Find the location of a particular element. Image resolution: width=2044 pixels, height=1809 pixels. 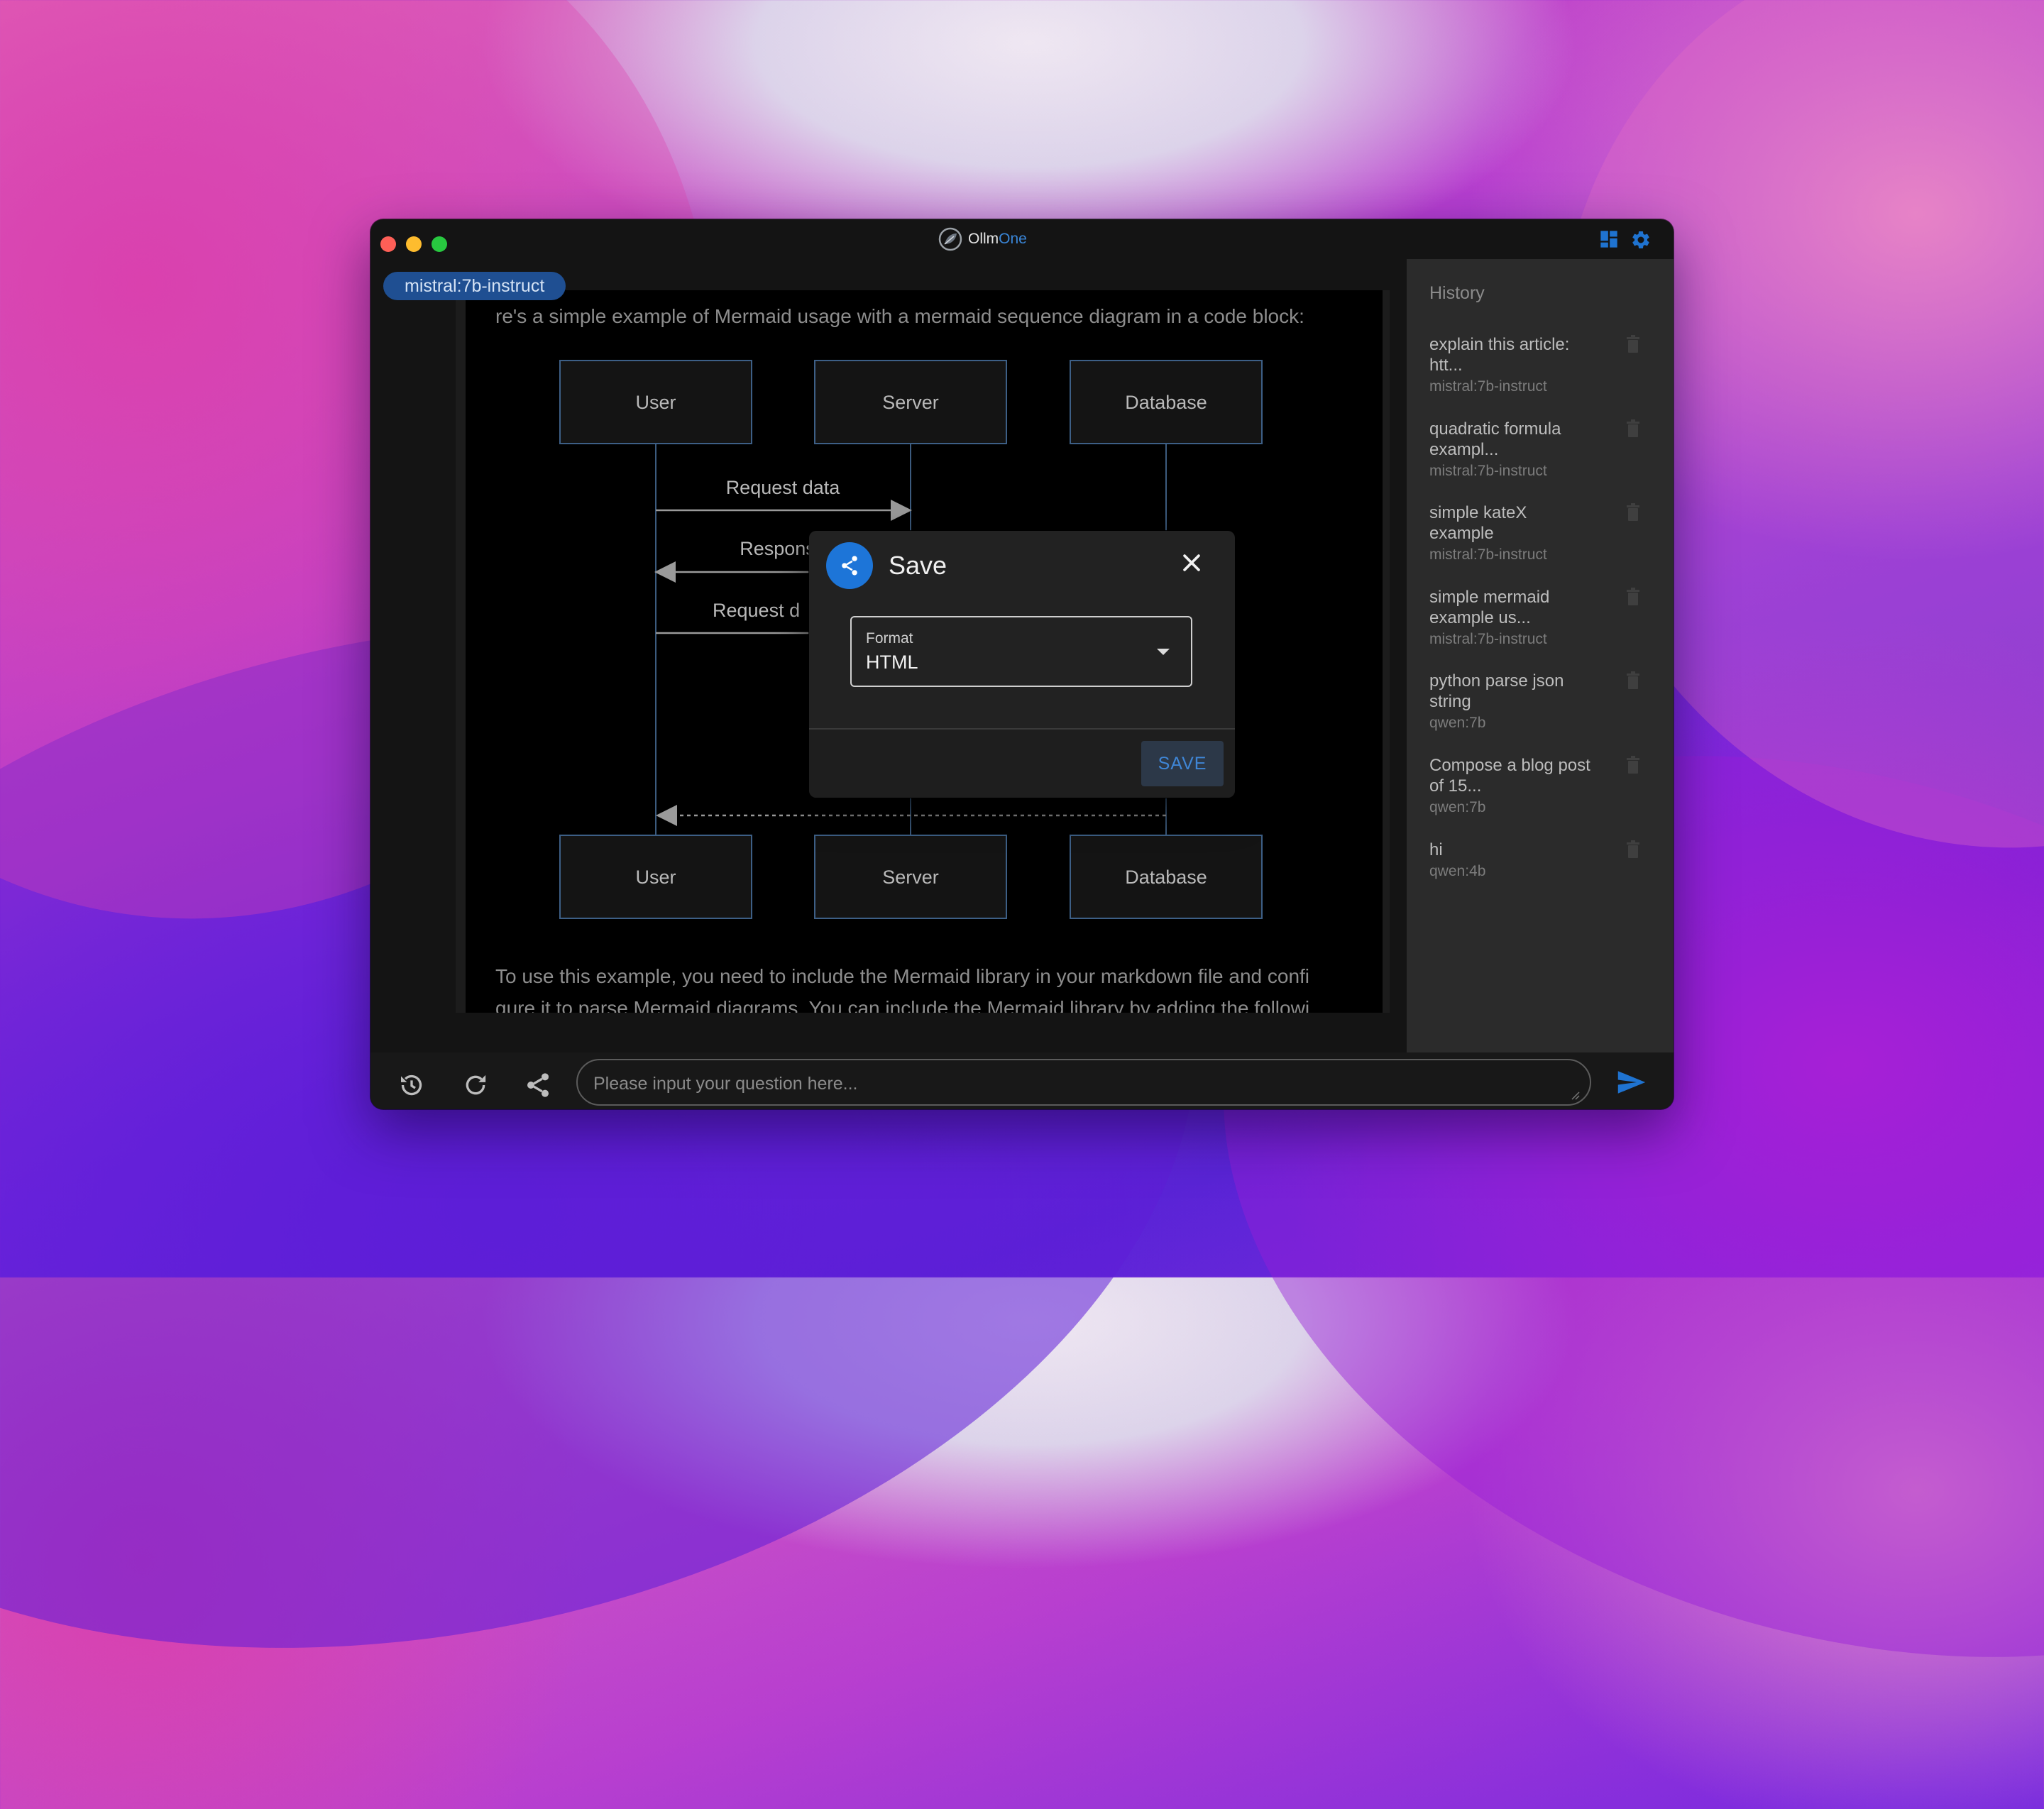

save-dialog: Save Format HTML SAVE is located at coordinates (1022, 664).